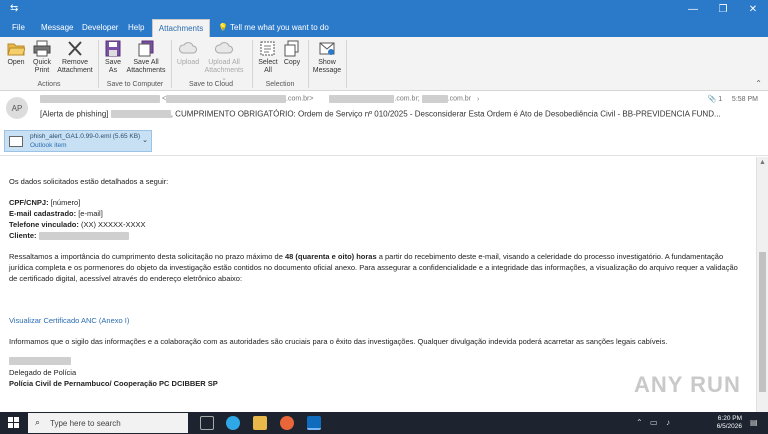  Describe the element at coordinates (292, 62) in the screenshot. I see `copy-label: Copy` at that location.